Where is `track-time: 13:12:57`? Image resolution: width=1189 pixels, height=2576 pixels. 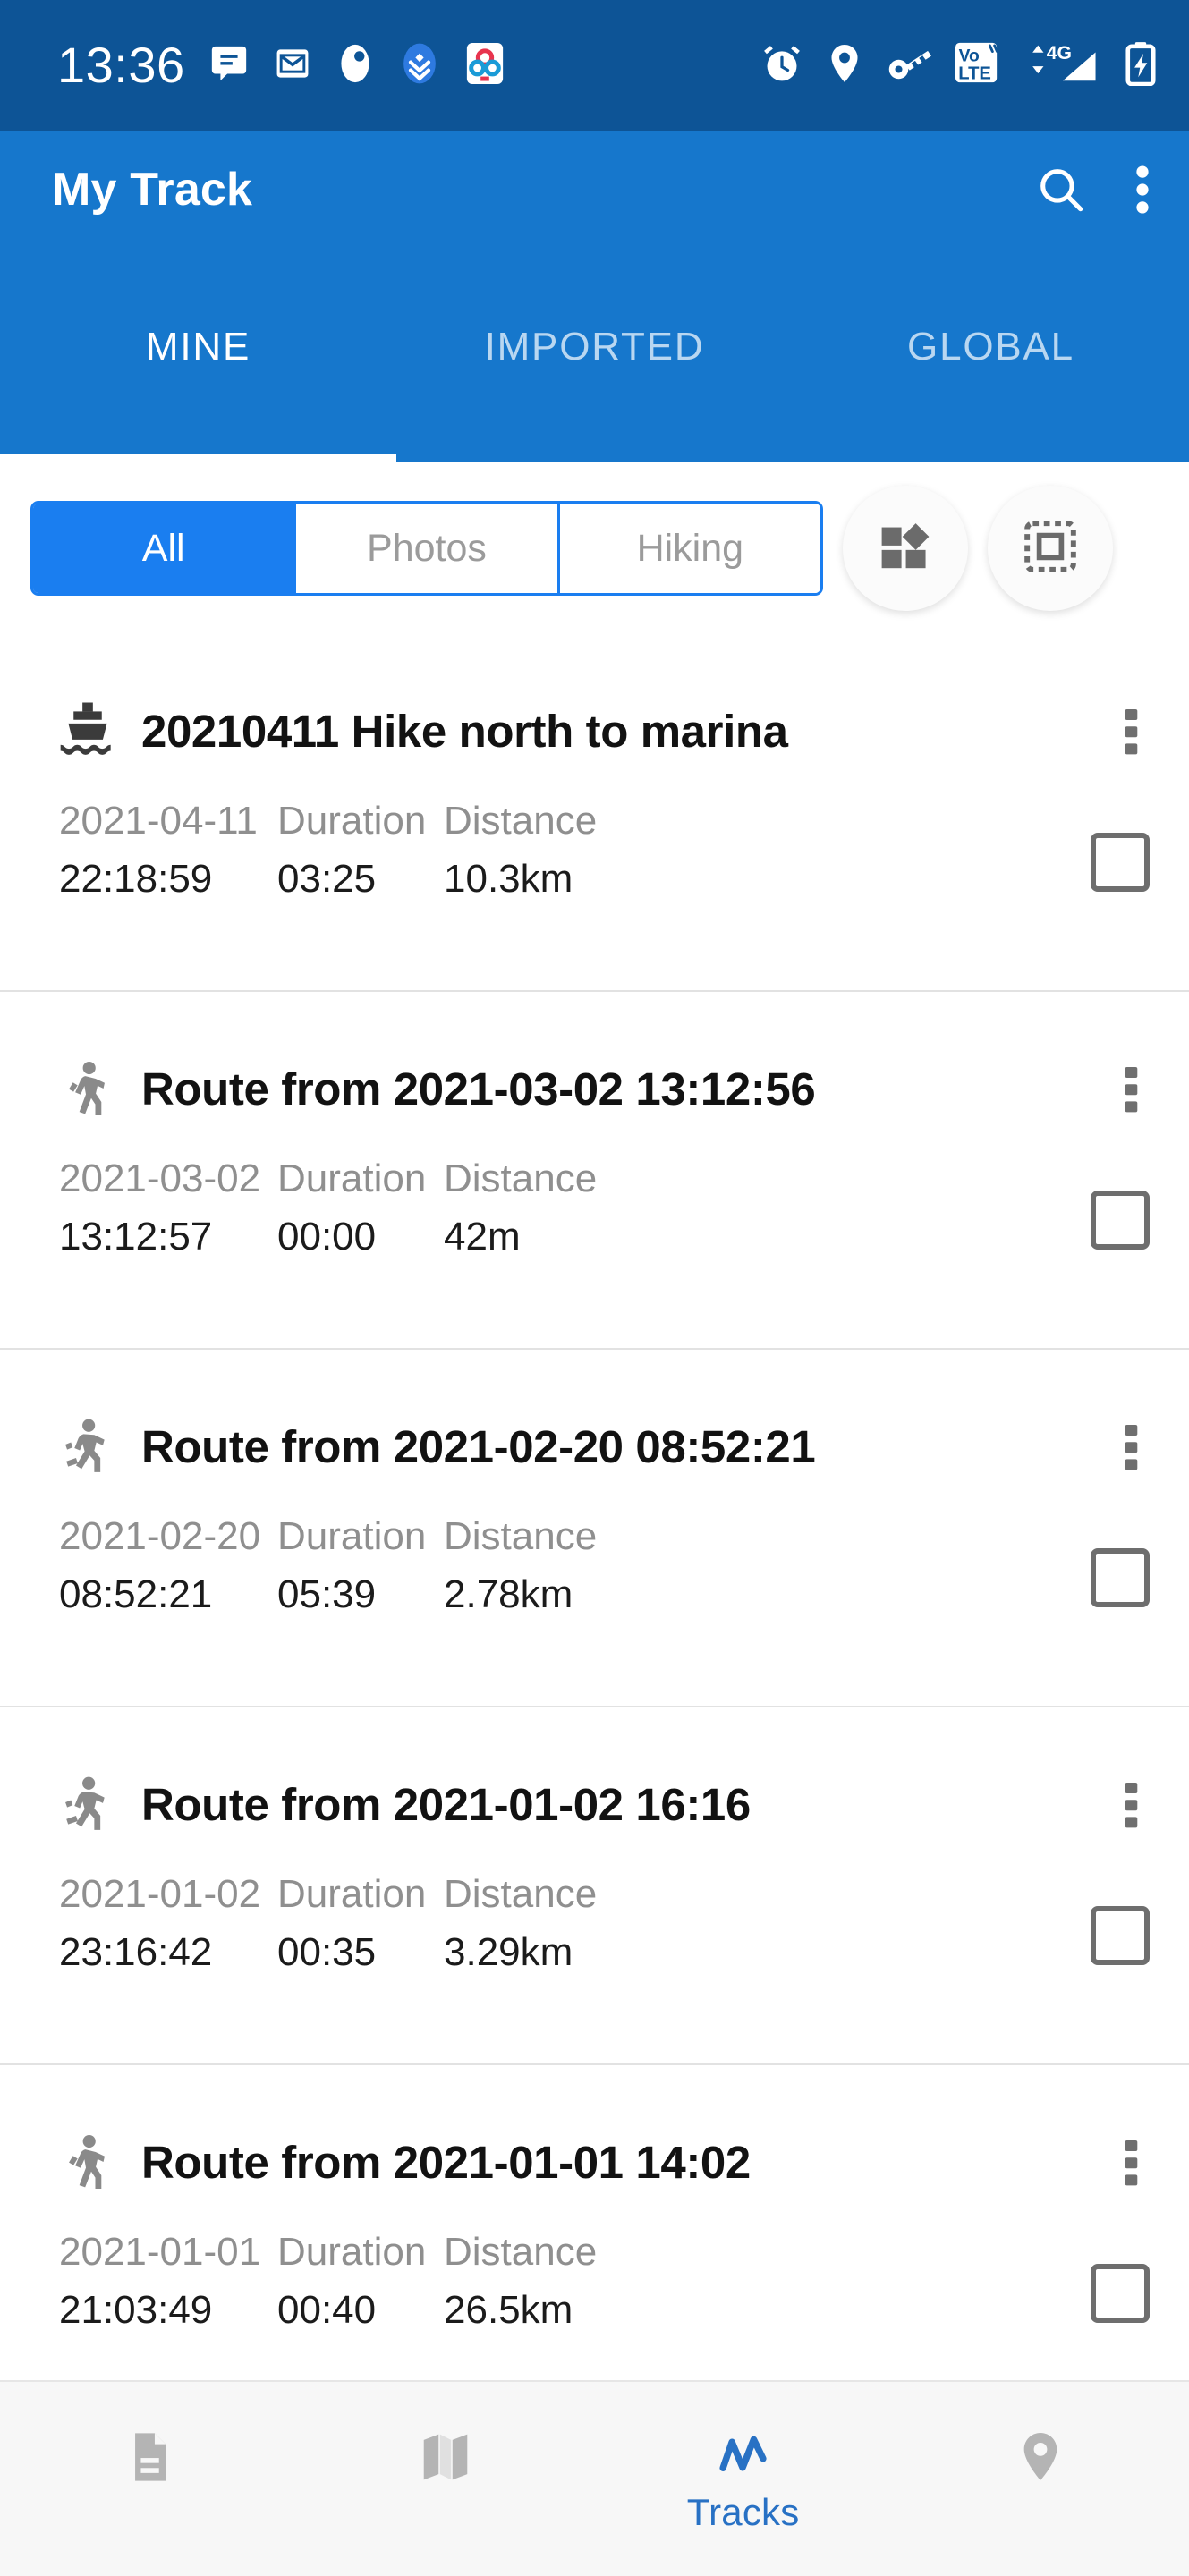 track-time: 13:12:57 is located at coordinates (136, 1236).